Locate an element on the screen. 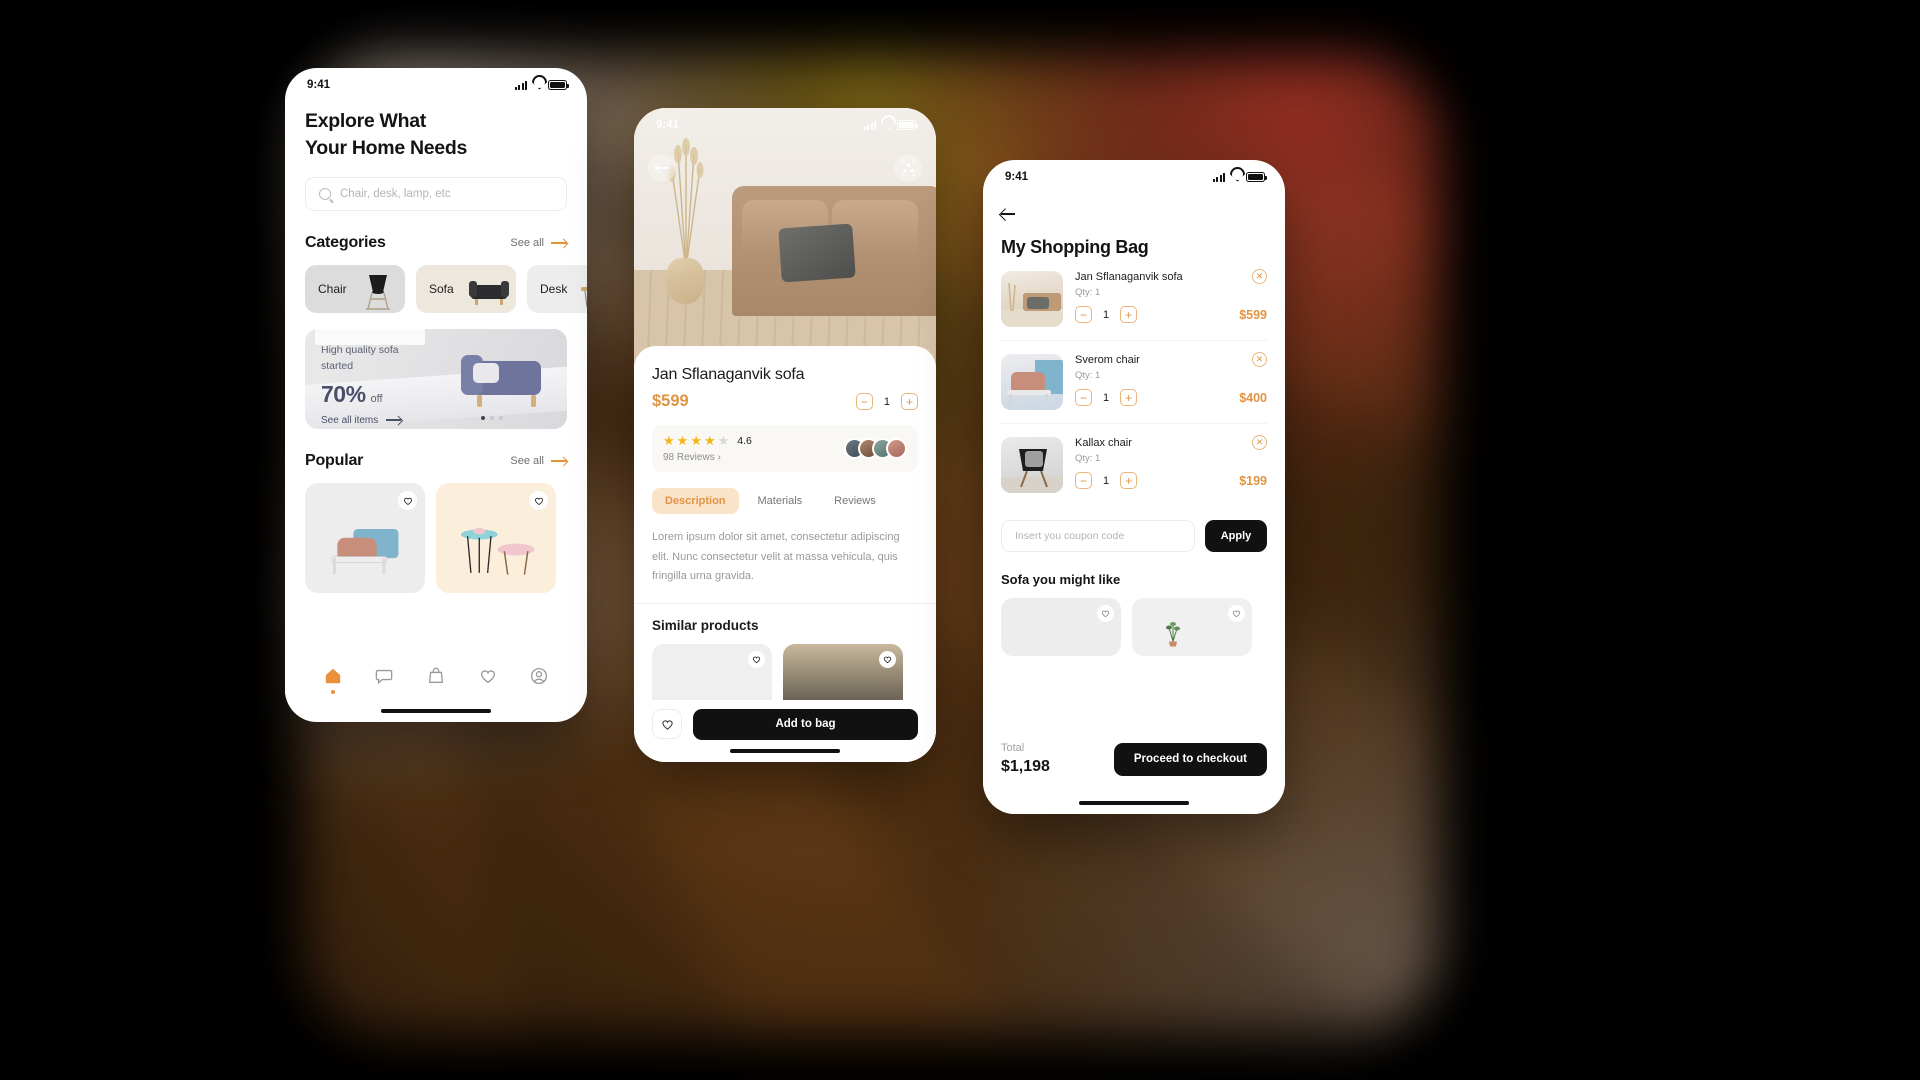 Image resolution: width=1920 pixels, height=1080 pixels. tab-chat is located at coordinates (384, 676).